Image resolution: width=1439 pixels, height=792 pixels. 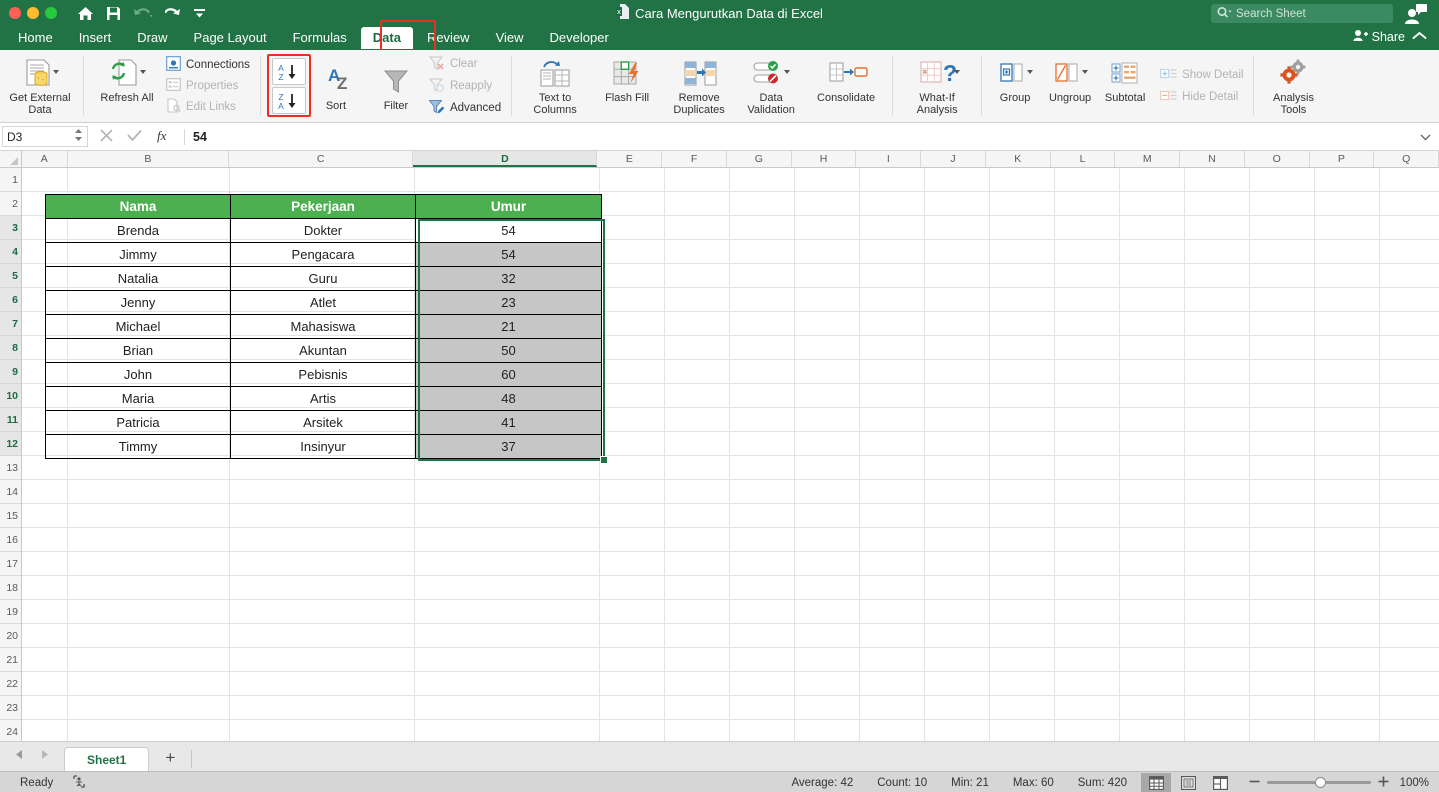 What do you see at coordinates (1419, 37) in the screenshot?
I see `collapse-ribbon-icon` at bounding box center [1419, 37].